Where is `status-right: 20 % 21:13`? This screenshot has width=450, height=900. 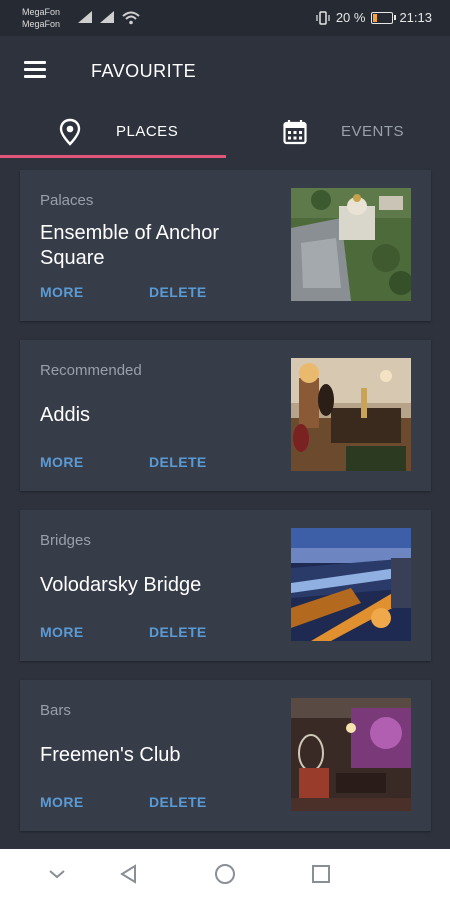
status-right: 20 % 21:13 is located at coordinates (374, 17).